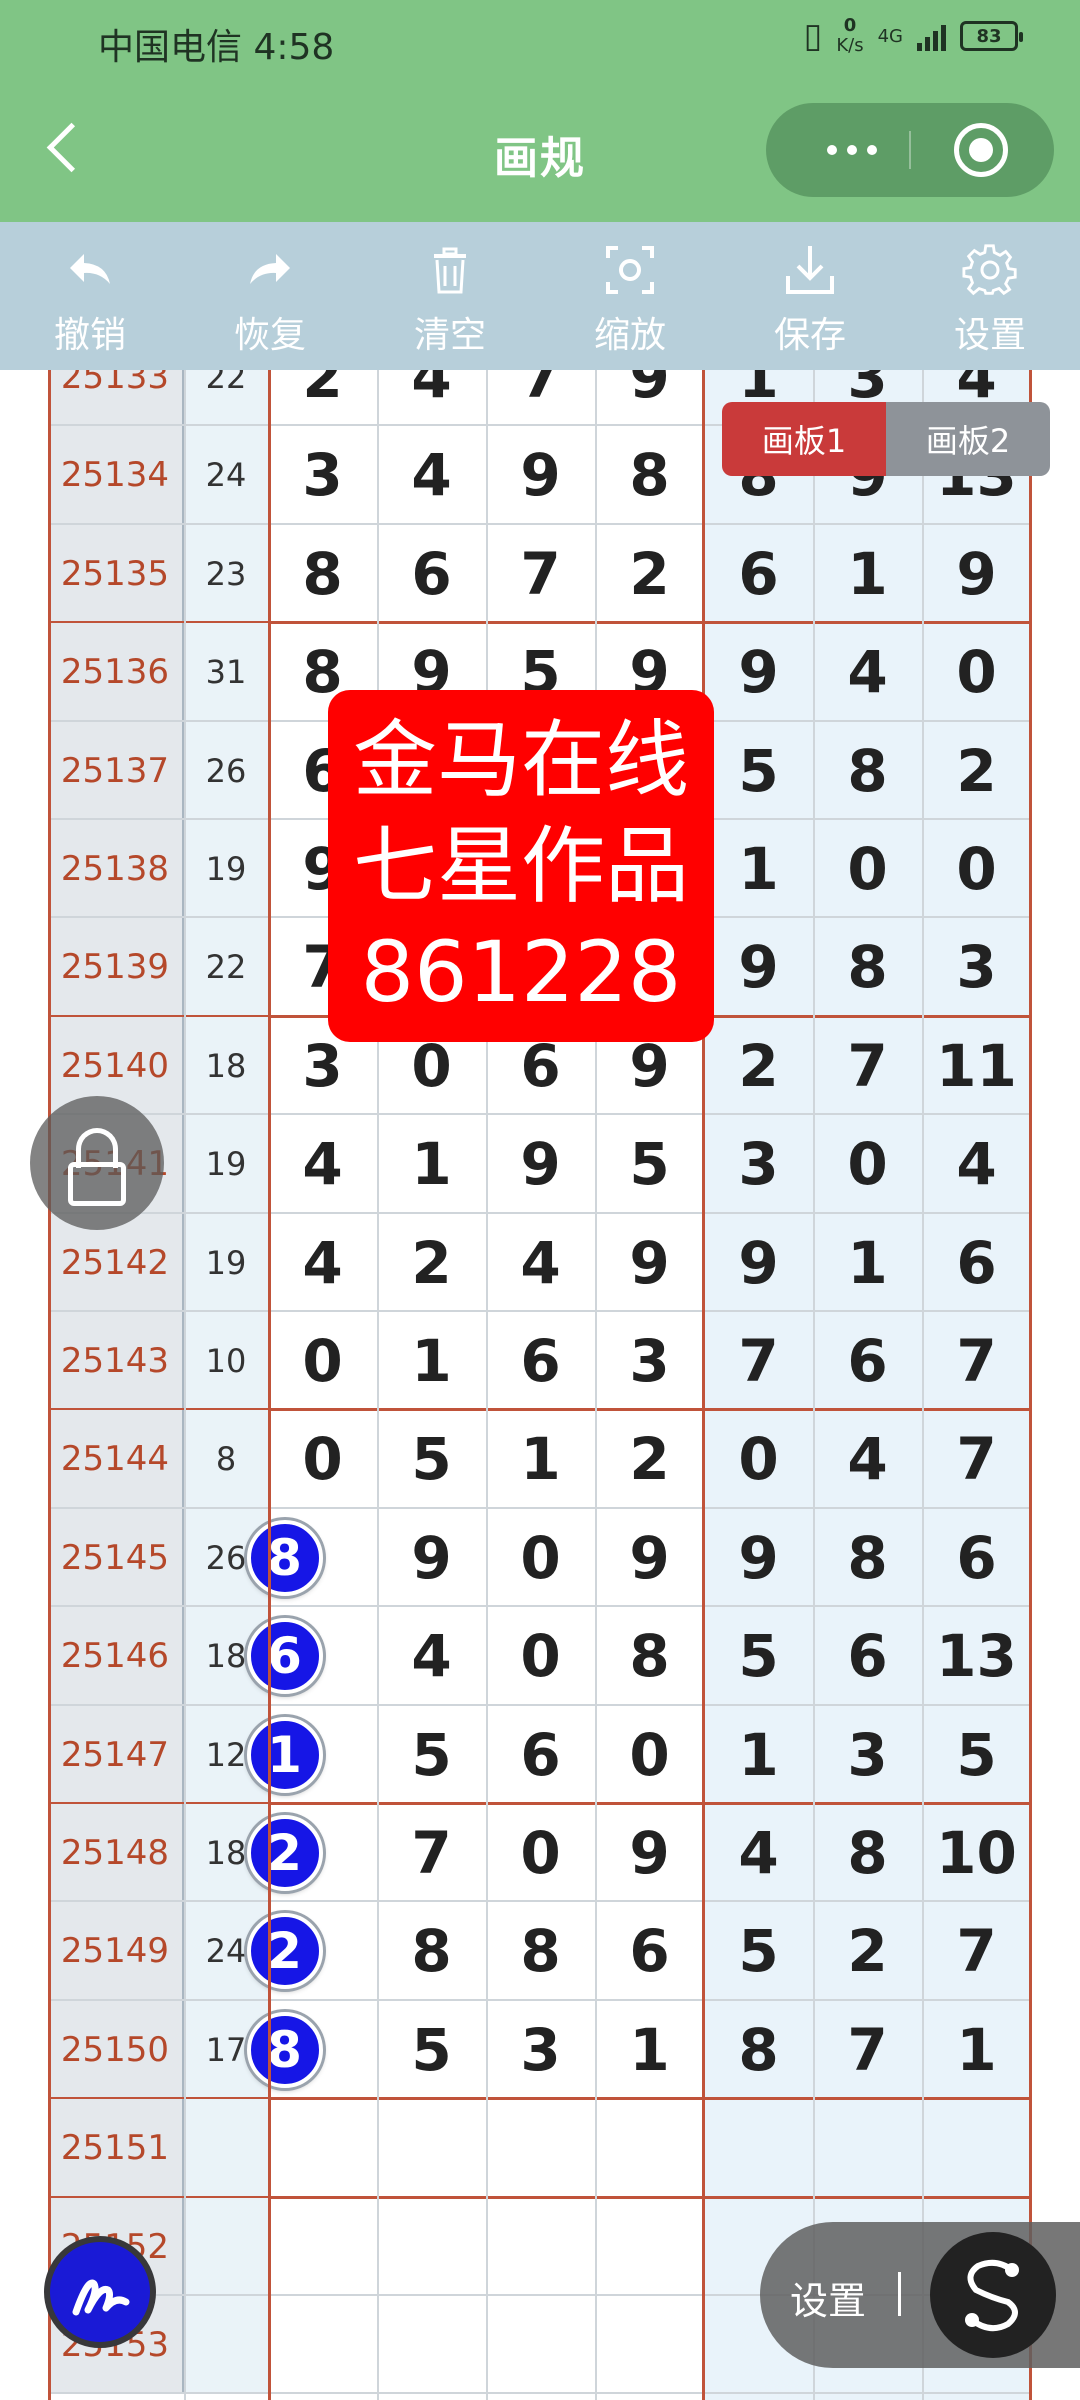 The image size is (1080, 2400). I want to click on settings-button: 设置, so click(990, 296).